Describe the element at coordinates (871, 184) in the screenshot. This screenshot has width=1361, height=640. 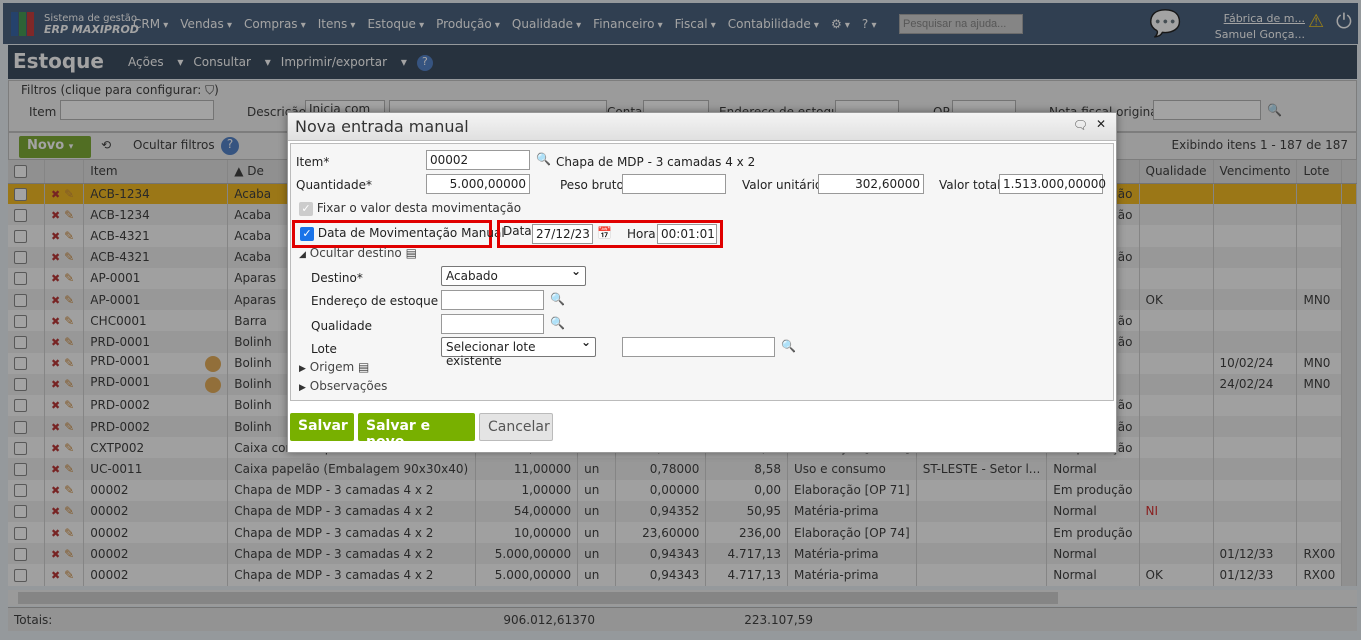
I see `valor-unitario-input: 302,60000` at that location.